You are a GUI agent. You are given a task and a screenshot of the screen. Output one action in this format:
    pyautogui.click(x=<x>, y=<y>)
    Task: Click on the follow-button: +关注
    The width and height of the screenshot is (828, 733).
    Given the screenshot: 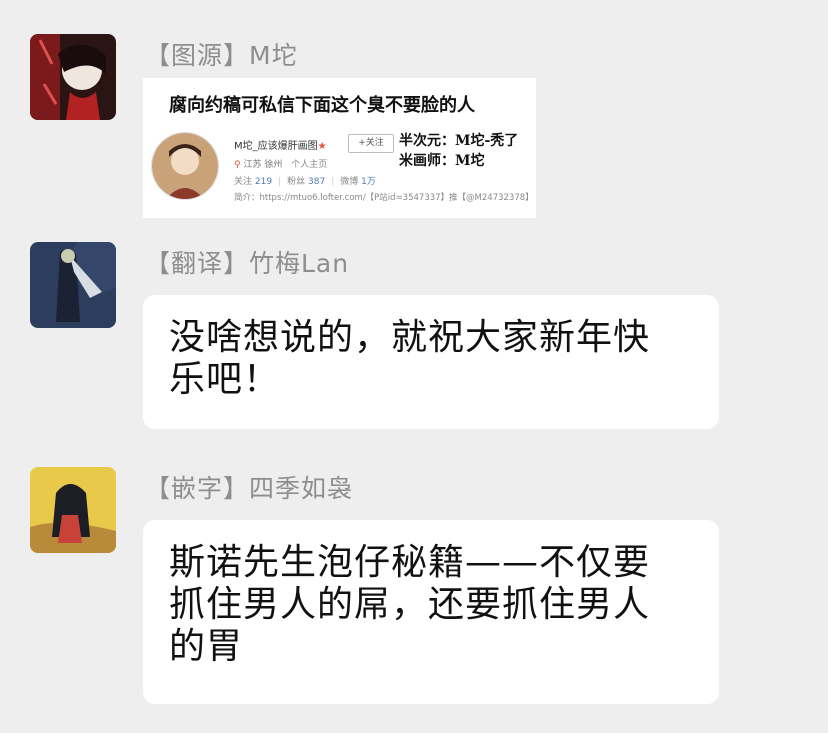 What is the action you would take?
    pyautogui.click(x=371, y=143)
    